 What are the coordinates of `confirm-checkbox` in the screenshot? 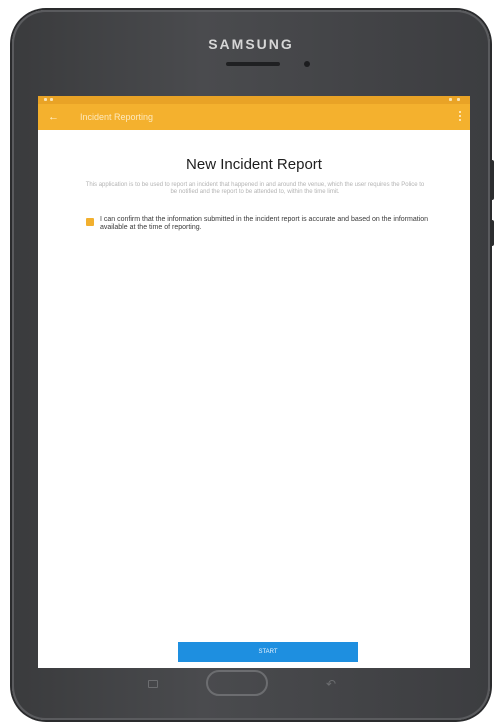 It's located at (90, 222).